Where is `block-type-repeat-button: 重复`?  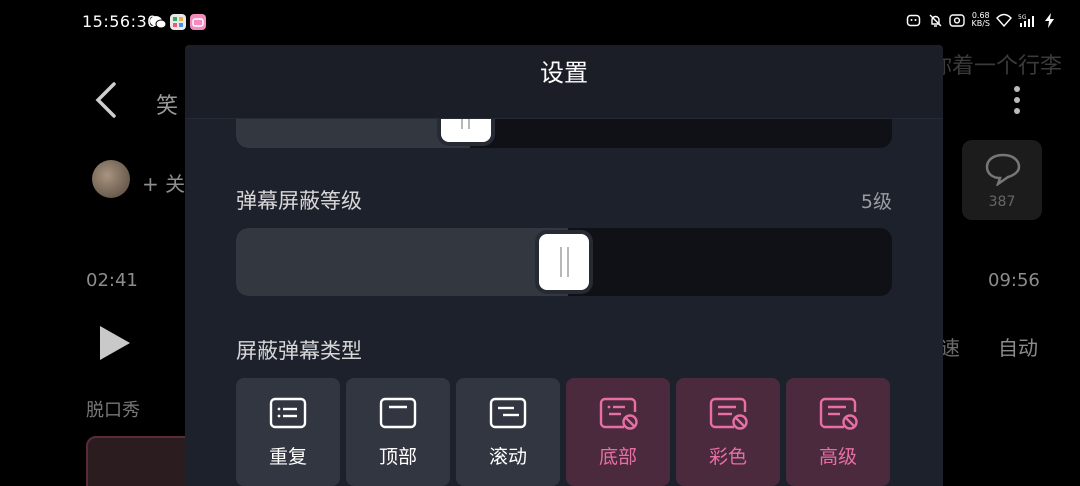 block-type-repeat-button: 重复 is located at coordinates (288, 432).